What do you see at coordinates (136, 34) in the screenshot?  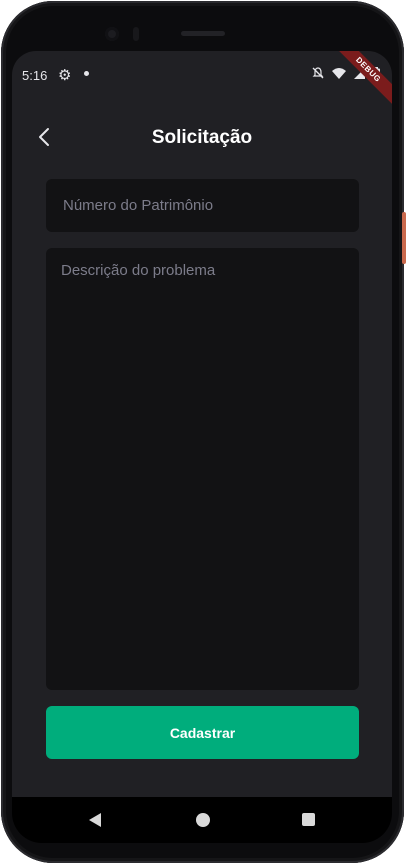 I see `proximity-sensor` at bounding box center [136, 34].